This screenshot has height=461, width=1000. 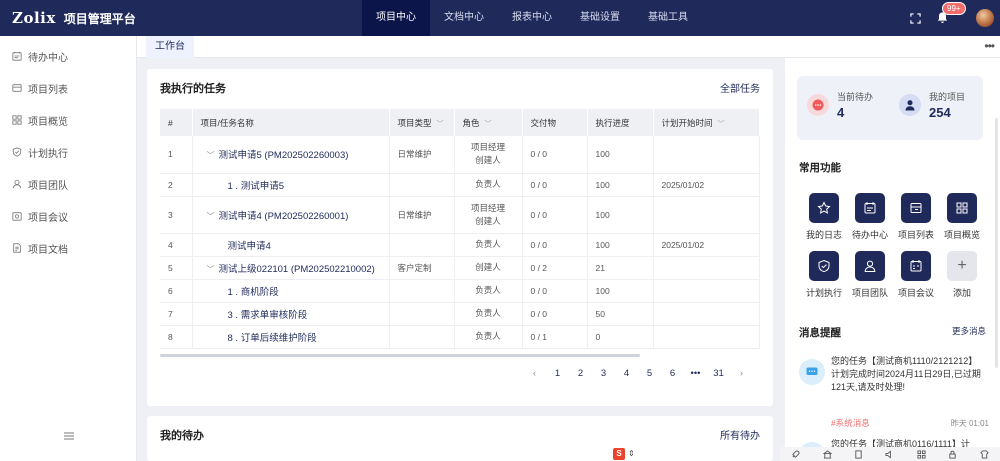 I want to click on func-label: 待办中心, so click(x=869, y=235).